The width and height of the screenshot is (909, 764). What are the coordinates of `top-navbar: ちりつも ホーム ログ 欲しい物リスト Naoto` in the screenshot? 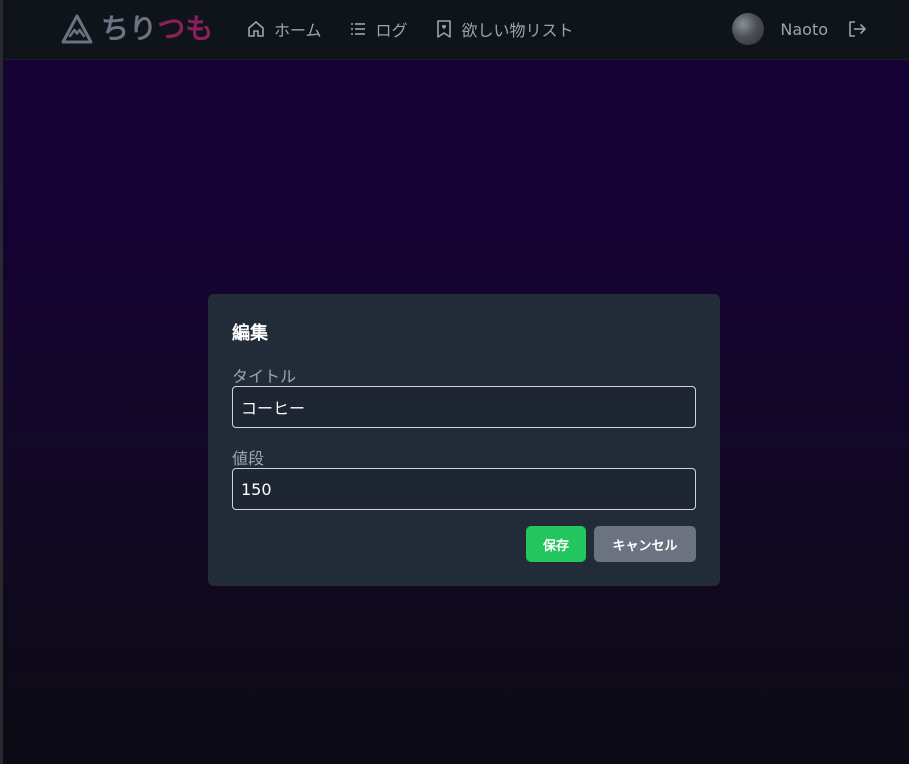 It's located at (456, 30).